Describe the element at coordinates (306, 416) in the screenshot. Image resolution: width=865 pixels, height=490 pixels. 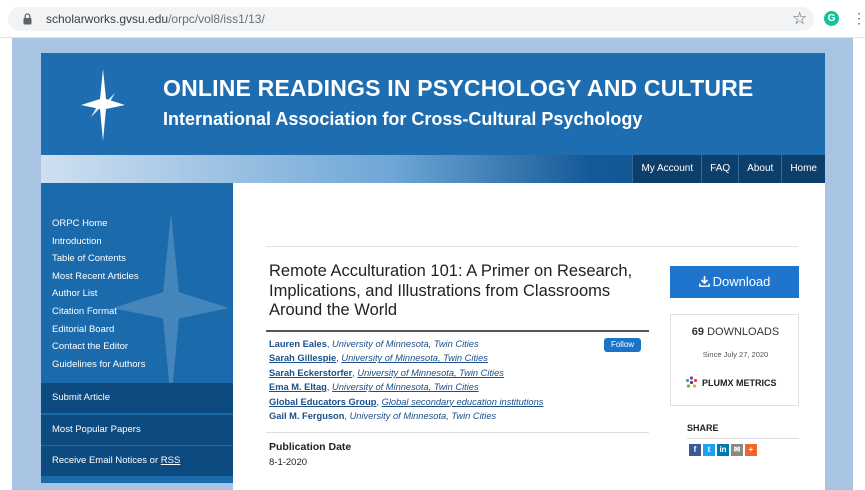
I see `author-name: Gail M. Ferguson` at that location.